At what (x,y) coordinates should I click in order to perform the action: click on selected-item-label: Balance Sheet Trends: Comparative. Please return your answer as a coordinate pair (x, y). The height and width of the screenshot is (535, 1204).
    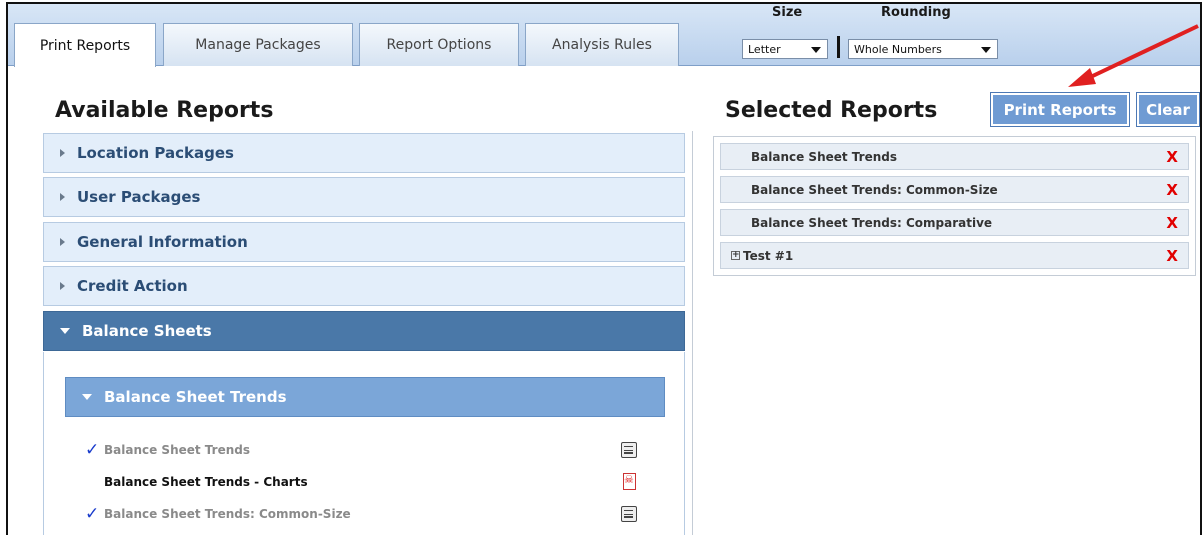
    Looking at the image, I should click on (872, 222).